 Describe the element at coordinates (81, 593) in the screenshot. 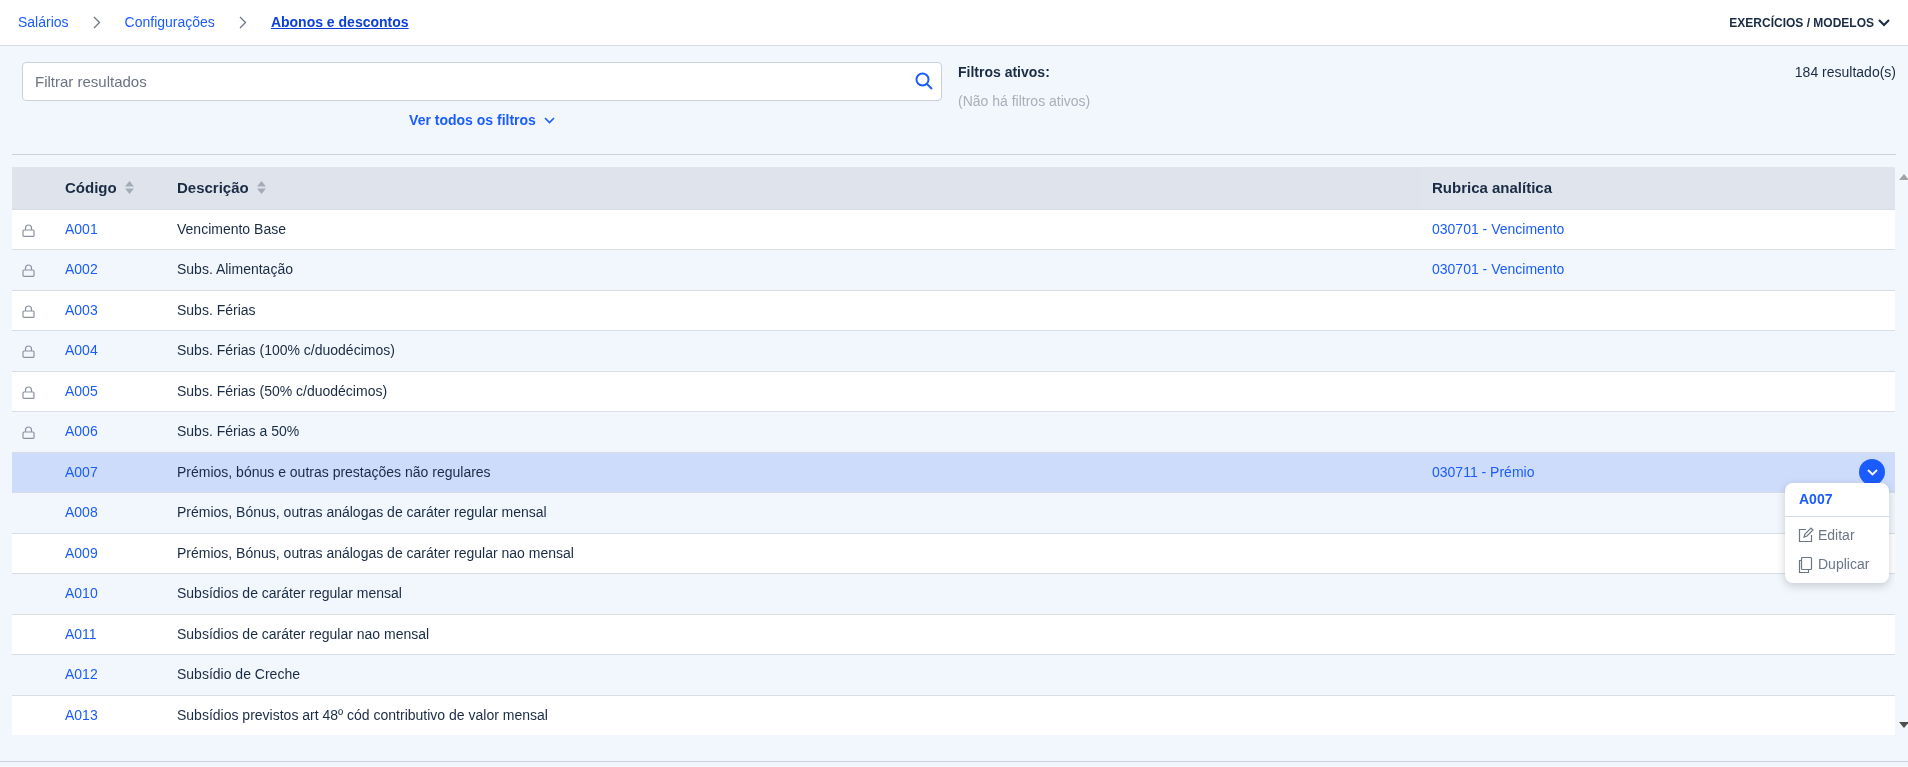

I see `code-link: A010` at that location.